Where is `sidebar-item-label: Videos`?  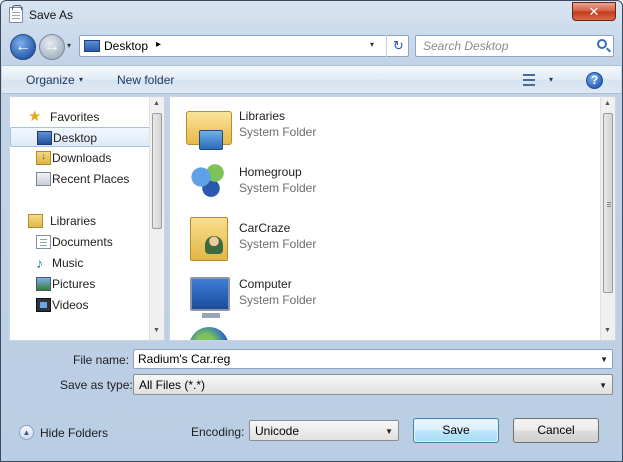
sidebar-item-label: Videos is located at coordinates (70, 305).